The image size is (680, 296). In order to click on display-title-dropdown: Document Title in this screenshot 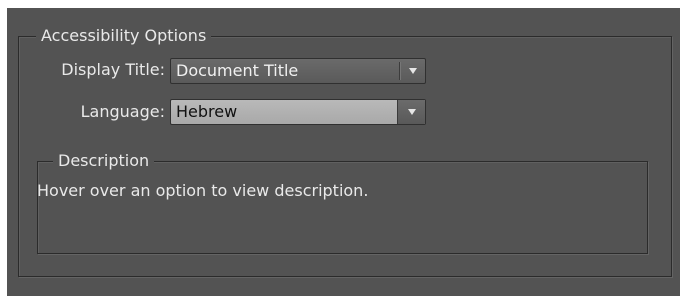, I will do `click(298, 71)`.